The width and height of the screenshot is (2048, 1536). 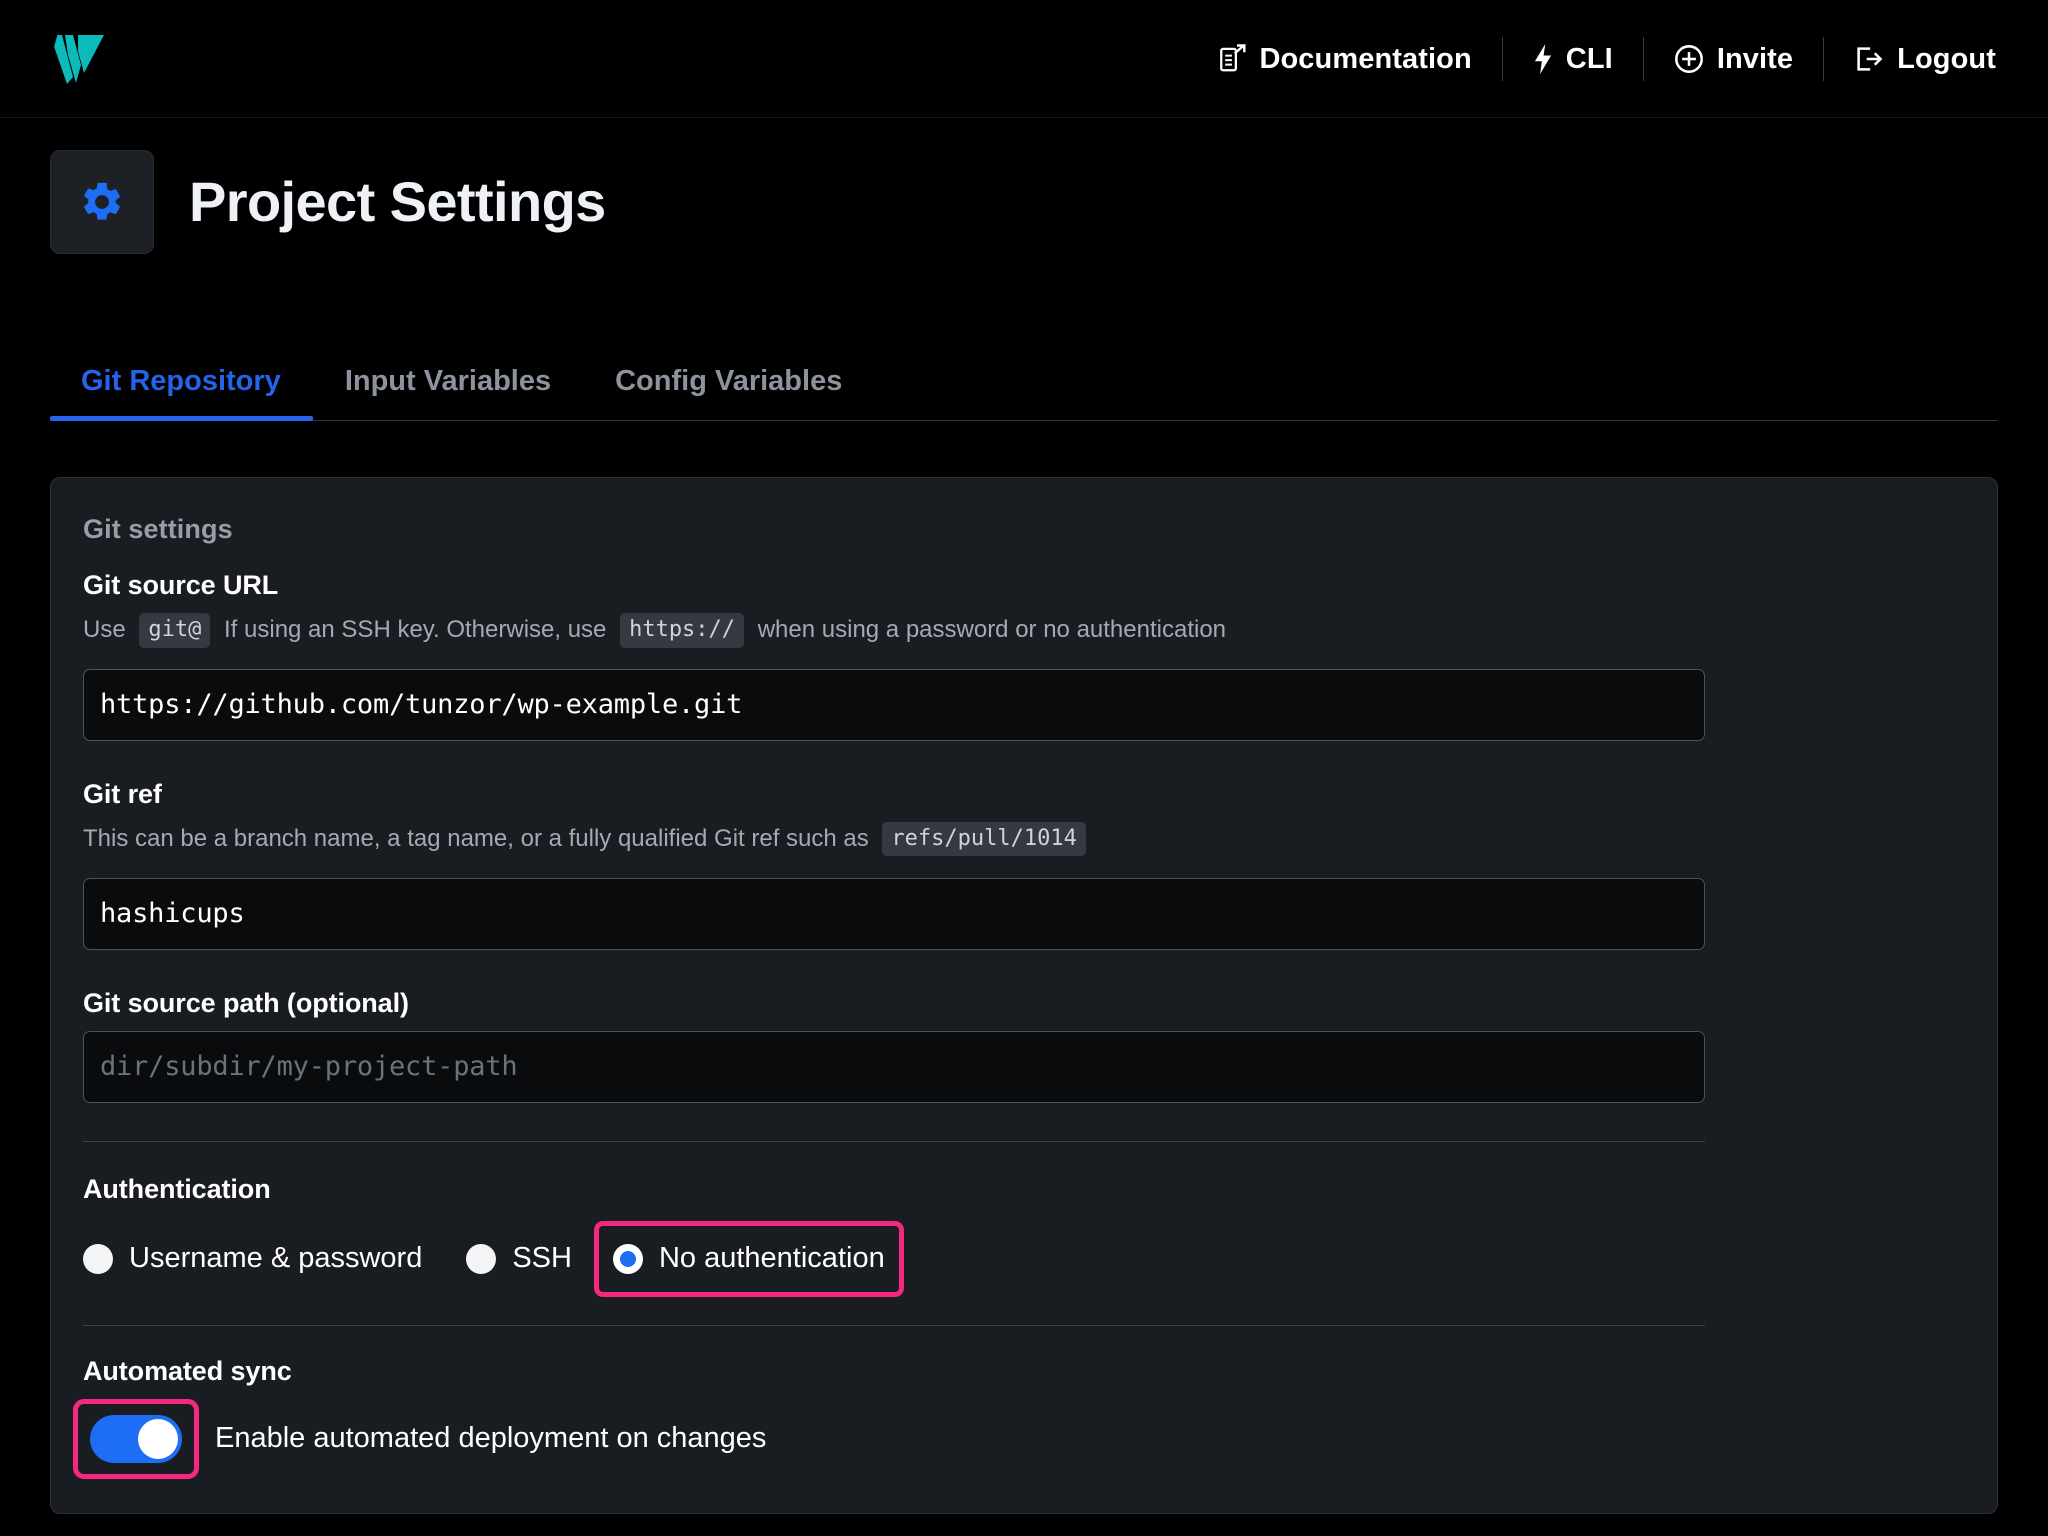 I want to click on git-source-path-field-group: Git source path (optional), so click(x=1024, y=1045).